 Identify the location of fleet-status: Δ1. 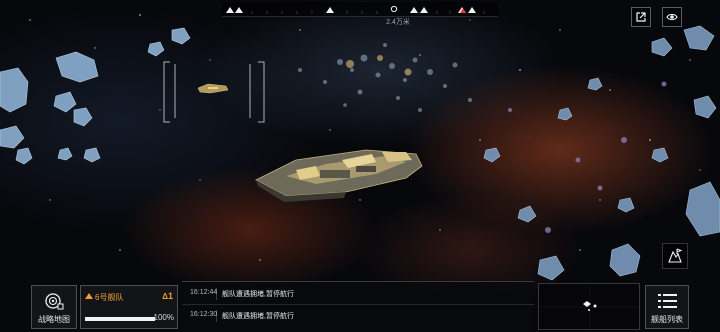
(167, 296).